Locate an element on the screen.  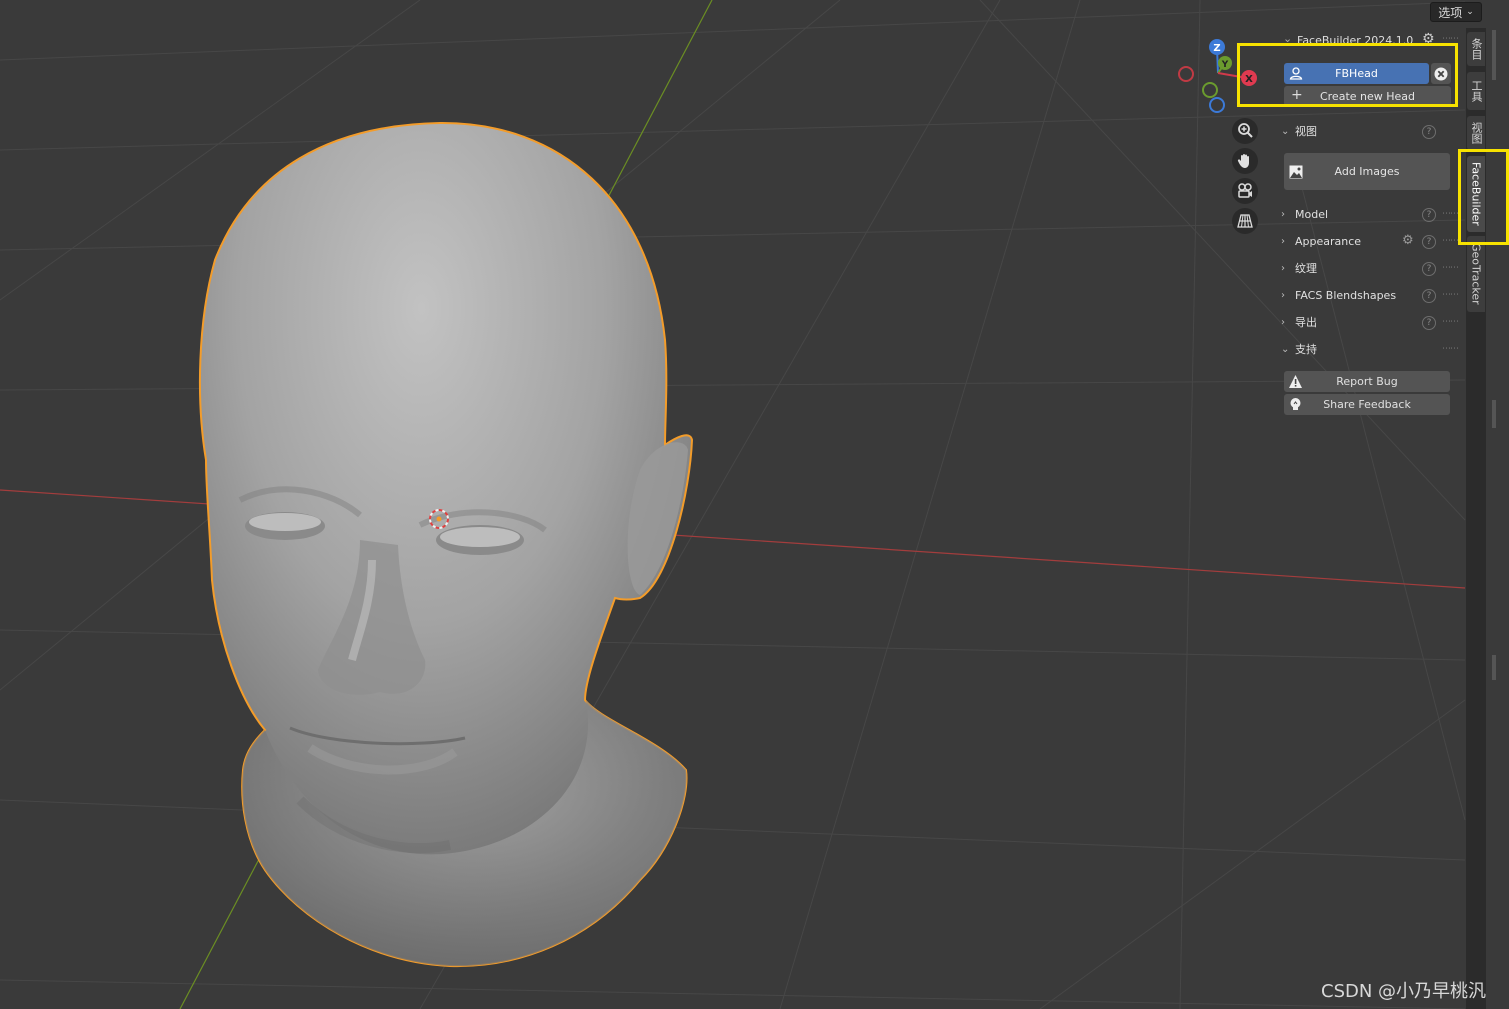
right-eyelid is located at coordinates (480, 537).